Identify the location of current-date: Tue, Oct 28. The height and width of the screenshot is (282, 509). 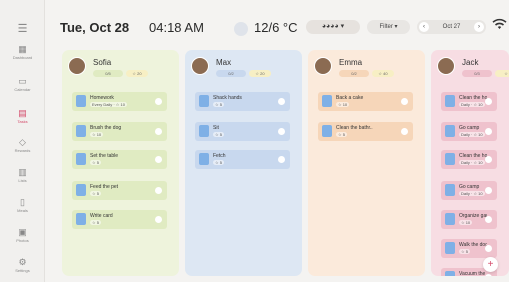
(95, 27).